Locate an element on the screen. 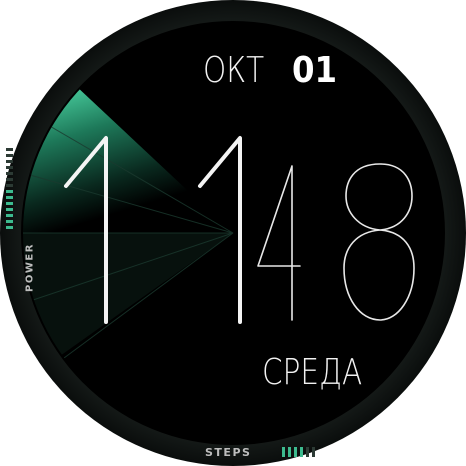 This screenshot has height=466, width=466. weekday-label: СРЕДА is located at coordinates (312, 372).